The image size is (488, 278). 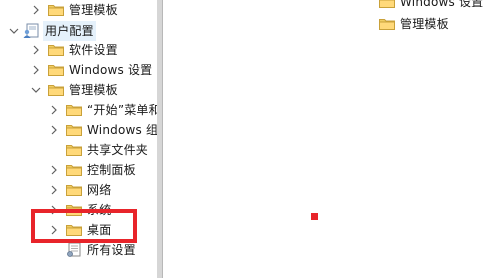 I want to click on tree-item-label: Windows 组, so click(x=122, y=130).